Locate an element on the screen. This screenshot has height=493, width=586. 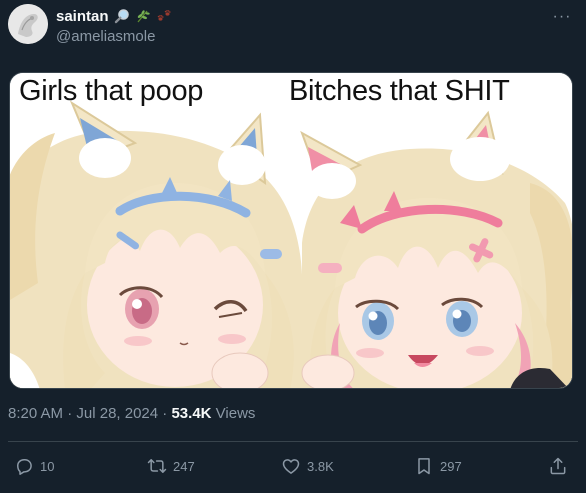
repost-count: 247 is located at coordinates (184, 466).